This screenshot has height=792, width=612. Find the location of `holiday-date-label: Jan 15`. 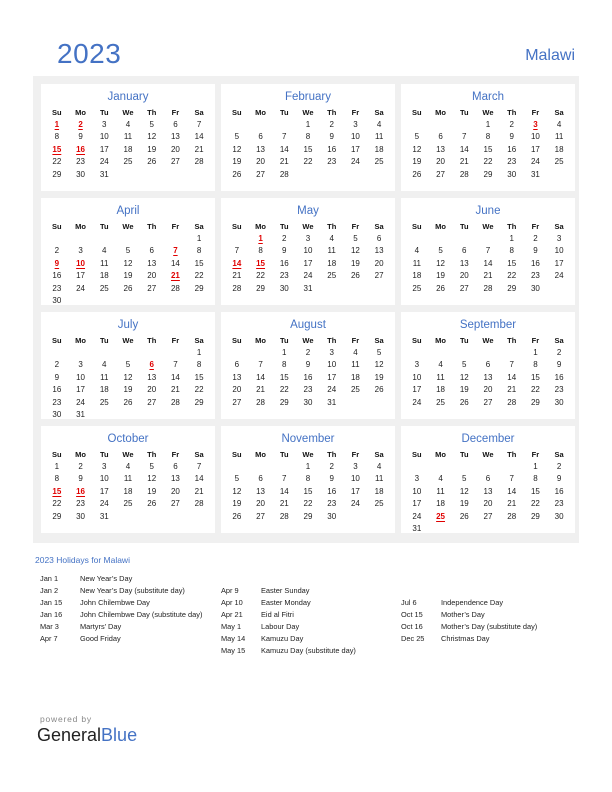

holiday-date-label: Jan 15 is located at coordinates (51, 602).